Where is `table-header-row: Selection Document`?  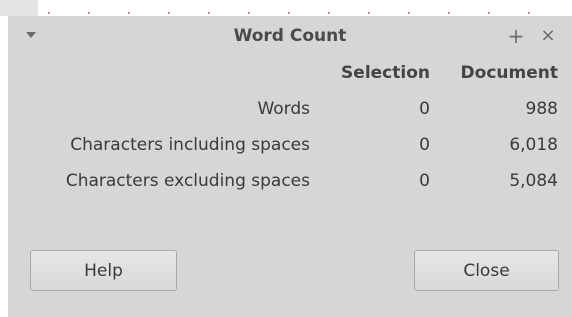
table-header-row: Selection Document is located at coordinates (290, 73).